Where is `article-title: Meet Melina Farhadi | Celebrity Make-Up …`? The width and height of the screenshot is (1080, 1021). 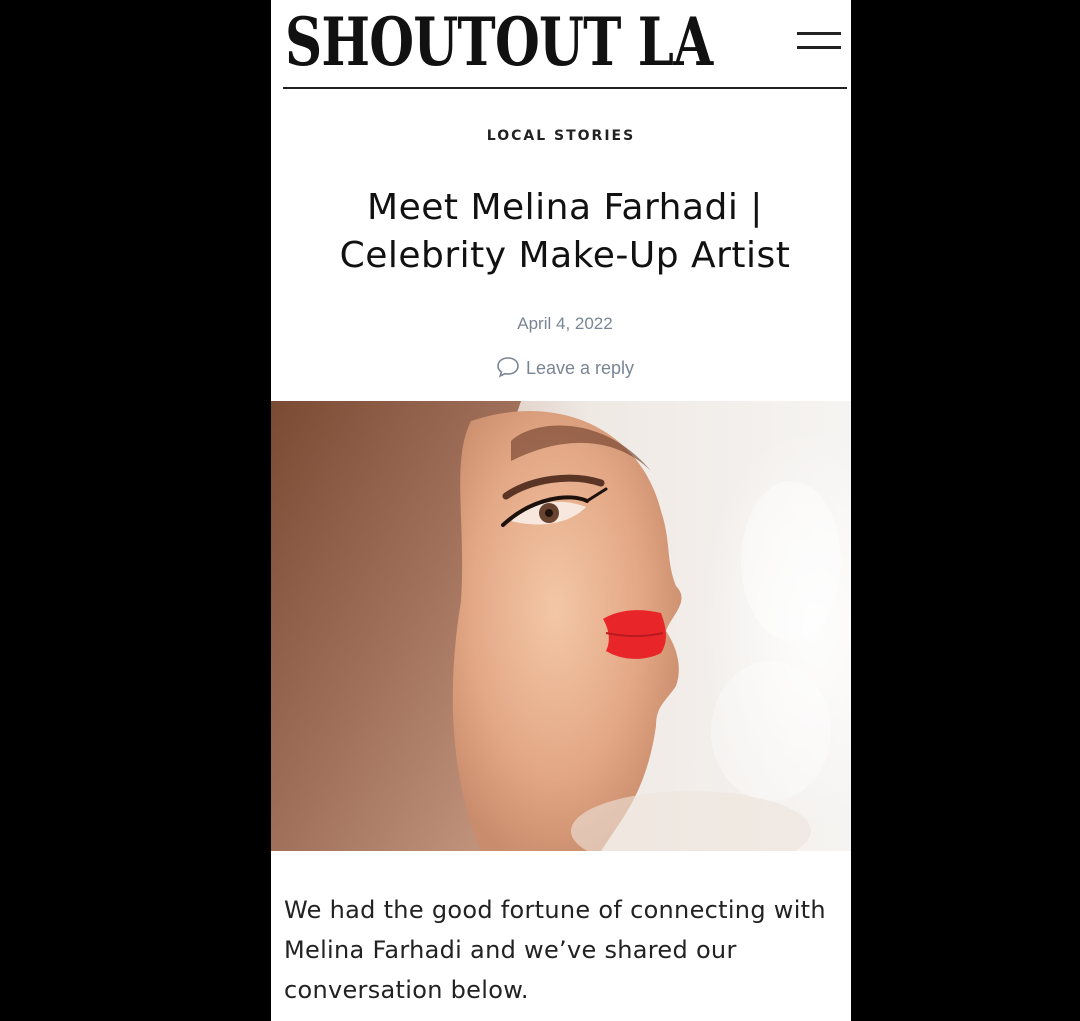
article-title: Meet Melina Farhadi | Celebrity Make-Up … is located at coordinates (565, 231).